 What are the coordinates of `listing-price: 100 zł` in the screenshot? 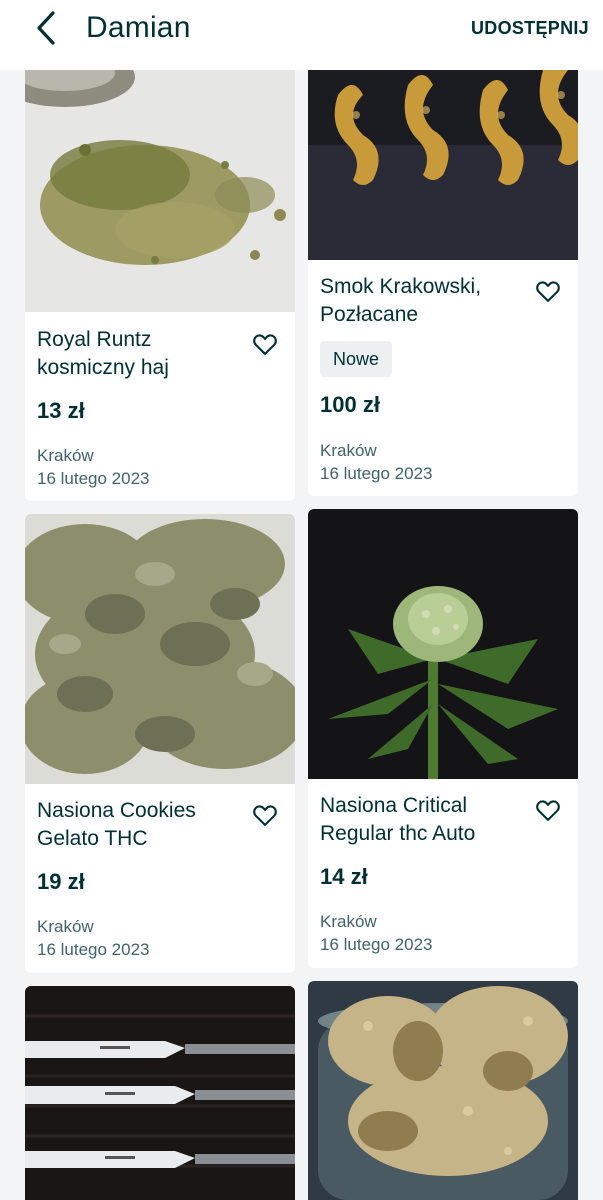 It's located at (350, 404).